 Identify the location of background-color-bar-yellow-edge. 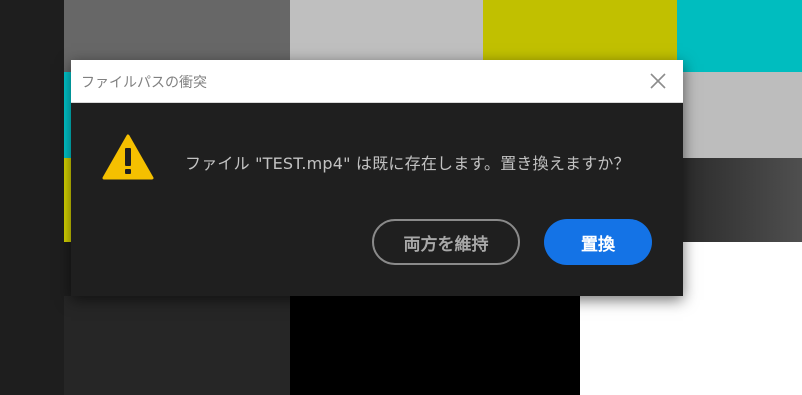
(67, 200).